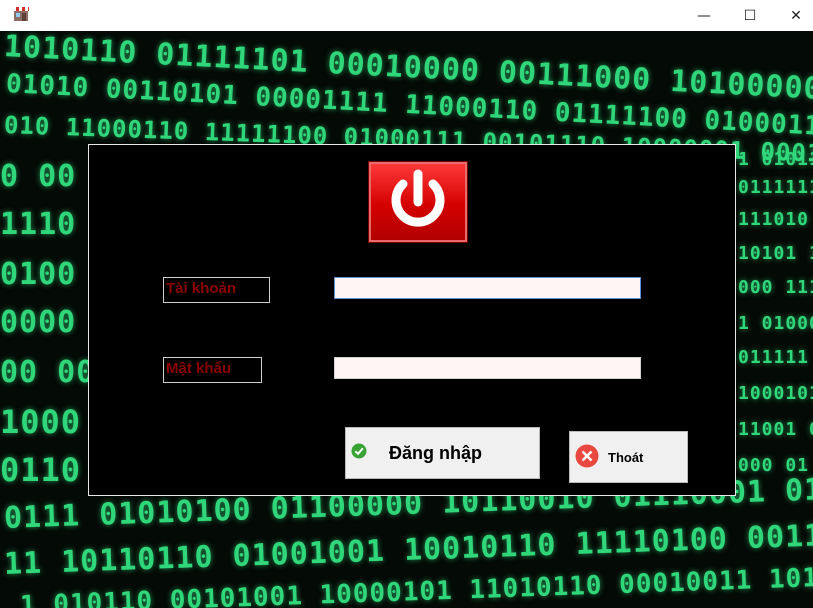 This screenshot has height=608, width=813. Describe the element at coordinates (487, 288) in the screenshot. I see `username-input` at that location.